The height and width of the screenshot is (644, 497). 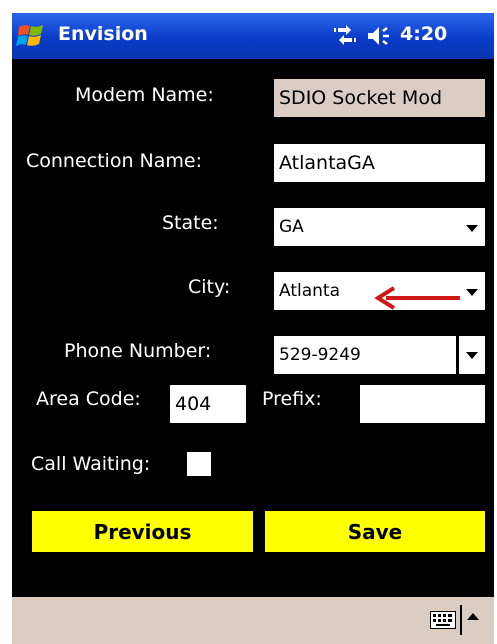 What do you see at coordinates (365, 355) in the screenshot?
I see `phone-number-input: 529-9249` at bounding box center [365, 355].